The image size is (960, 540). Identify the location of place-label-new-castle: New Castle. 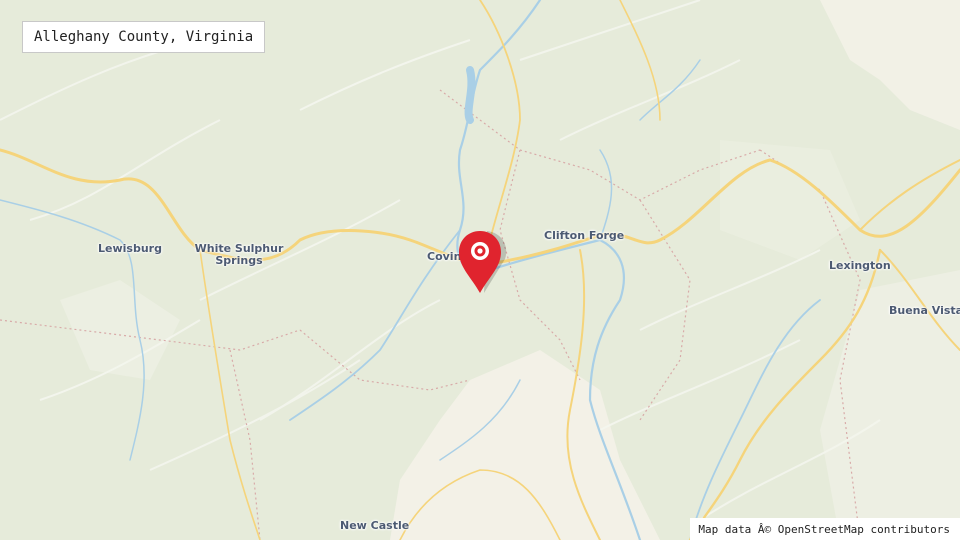
(375, 525).